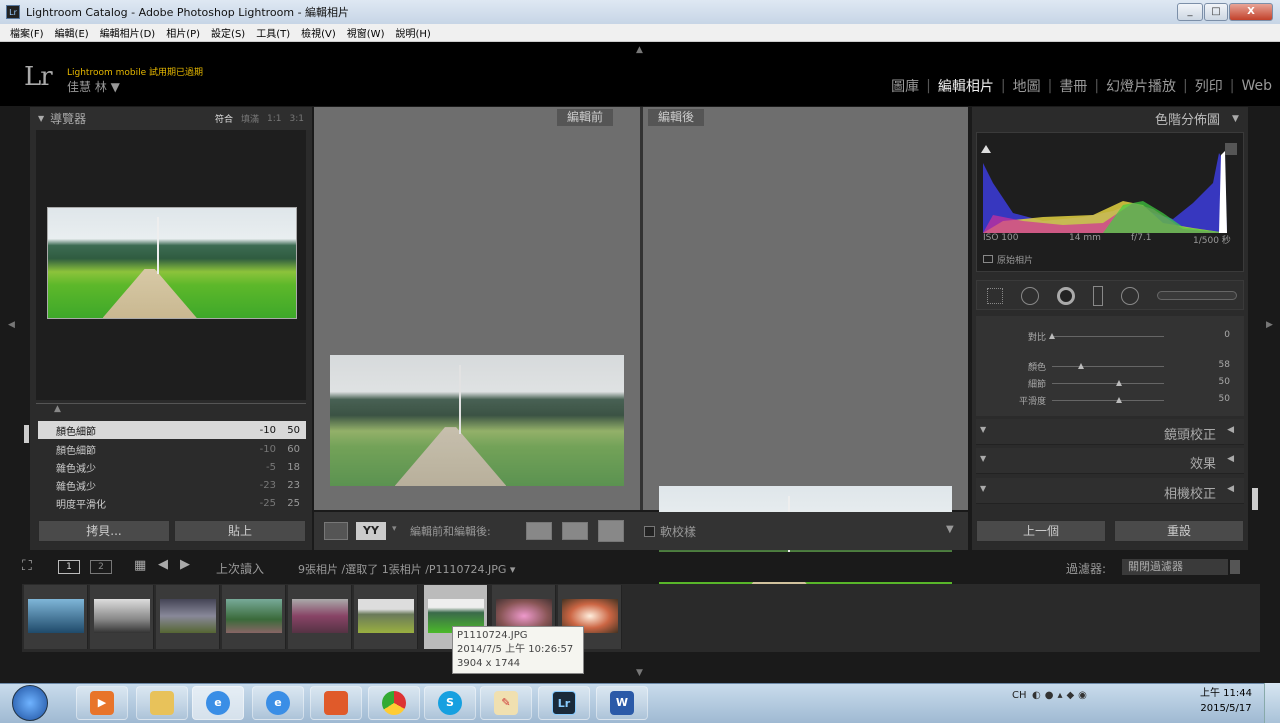  I want to click on toolbar-menu-icon: ▼, so click(950, 529).